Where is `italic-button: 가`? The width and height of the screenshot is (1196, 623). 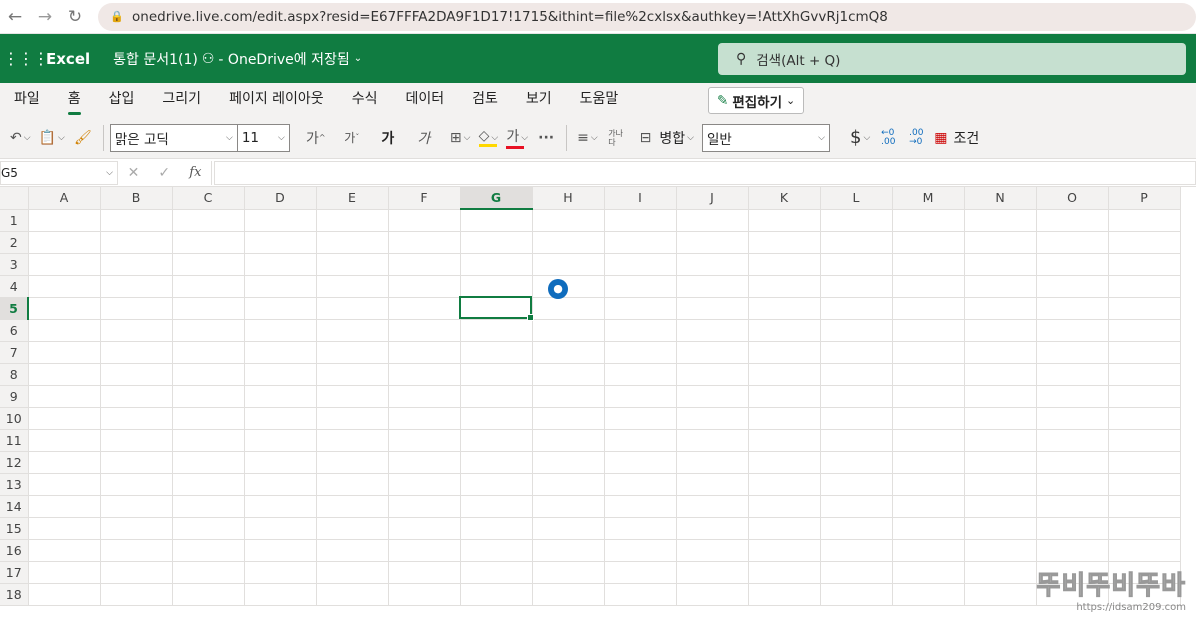 italic-button: 가 is located at coordinates (424, 138).